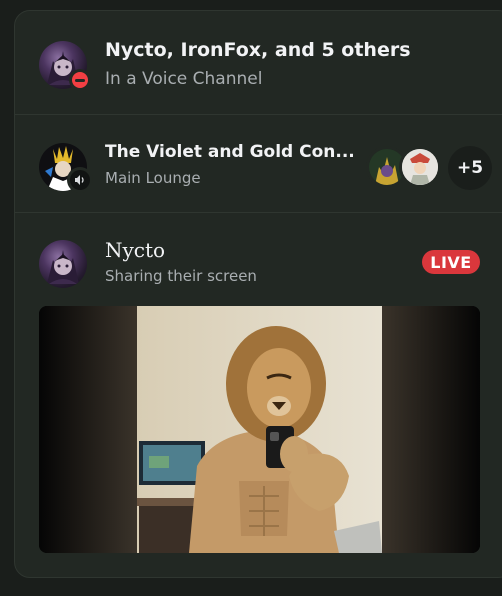 The height and width of the screenshot is (596, 502). What do you see at coordinates (184, 79) in the screenshot?
I see `group-subtitle: In a Voice Channel` at bounding box center [184, 79].